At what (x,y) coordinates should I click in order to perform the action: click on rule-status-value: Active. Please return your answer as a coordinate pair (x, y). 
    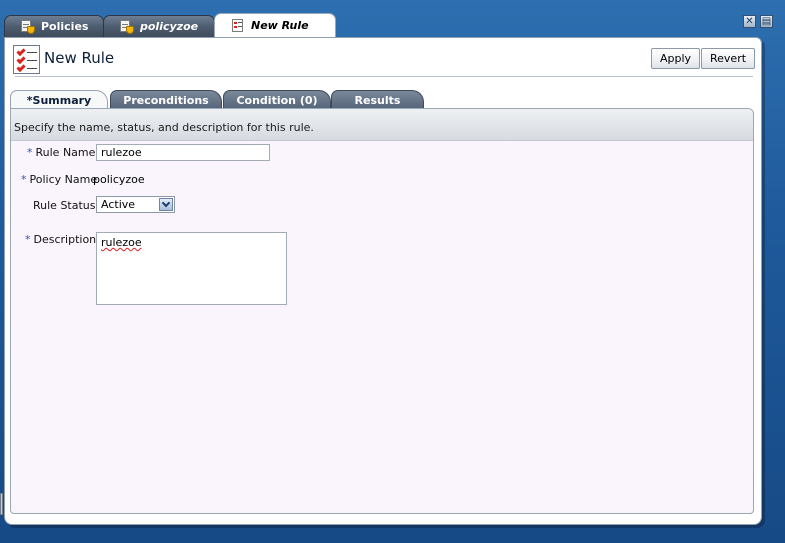
    Looking at the image, I should click on (118, 204).